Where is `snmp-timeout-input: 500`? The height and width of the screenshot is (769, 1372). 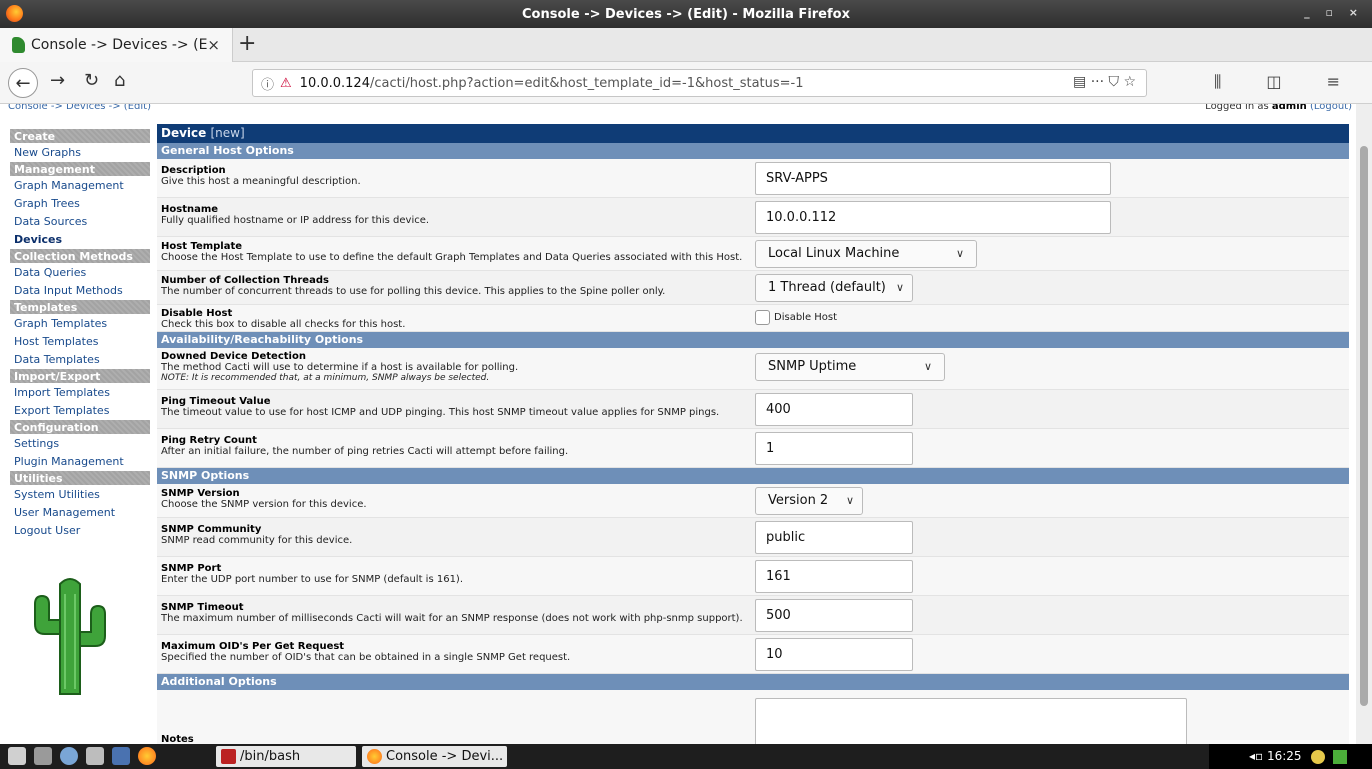 snmp-timeout-input: 500 is located at coordinates (834, 615).